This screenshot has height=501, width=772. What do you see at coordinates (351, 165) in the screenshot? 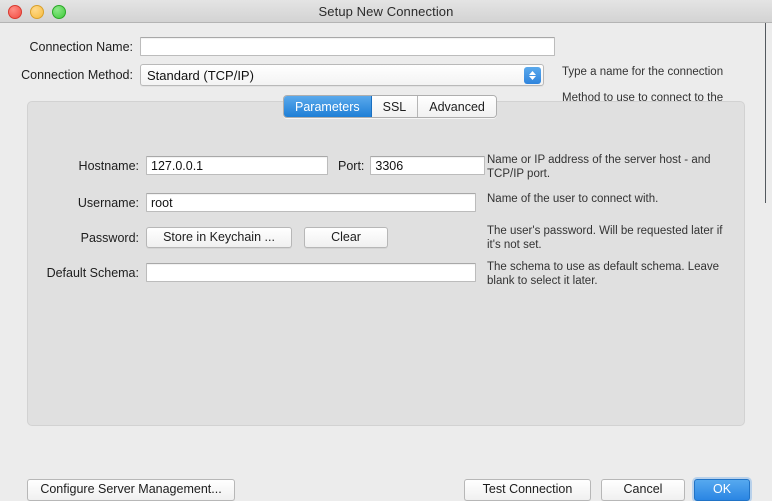
I see `port-label: Port:` at bounding box center [351, 165].